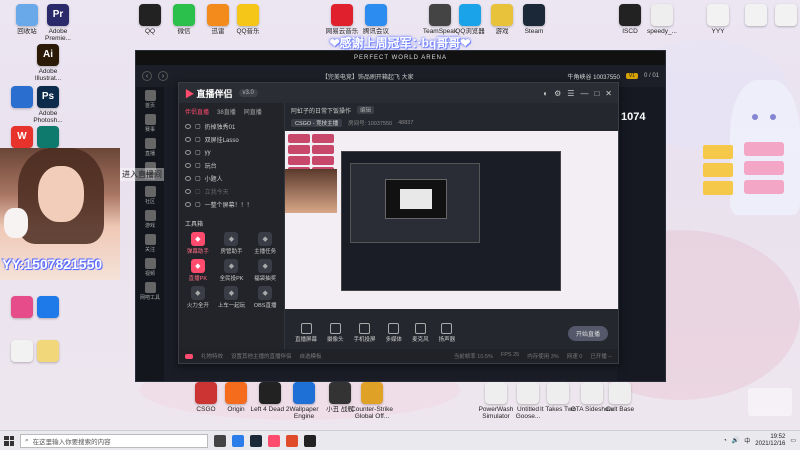 The image size is (800, 450). I want to click on stream-info-bar: 阿虹子的日常下饭操作 编辑, so click(451, 110).